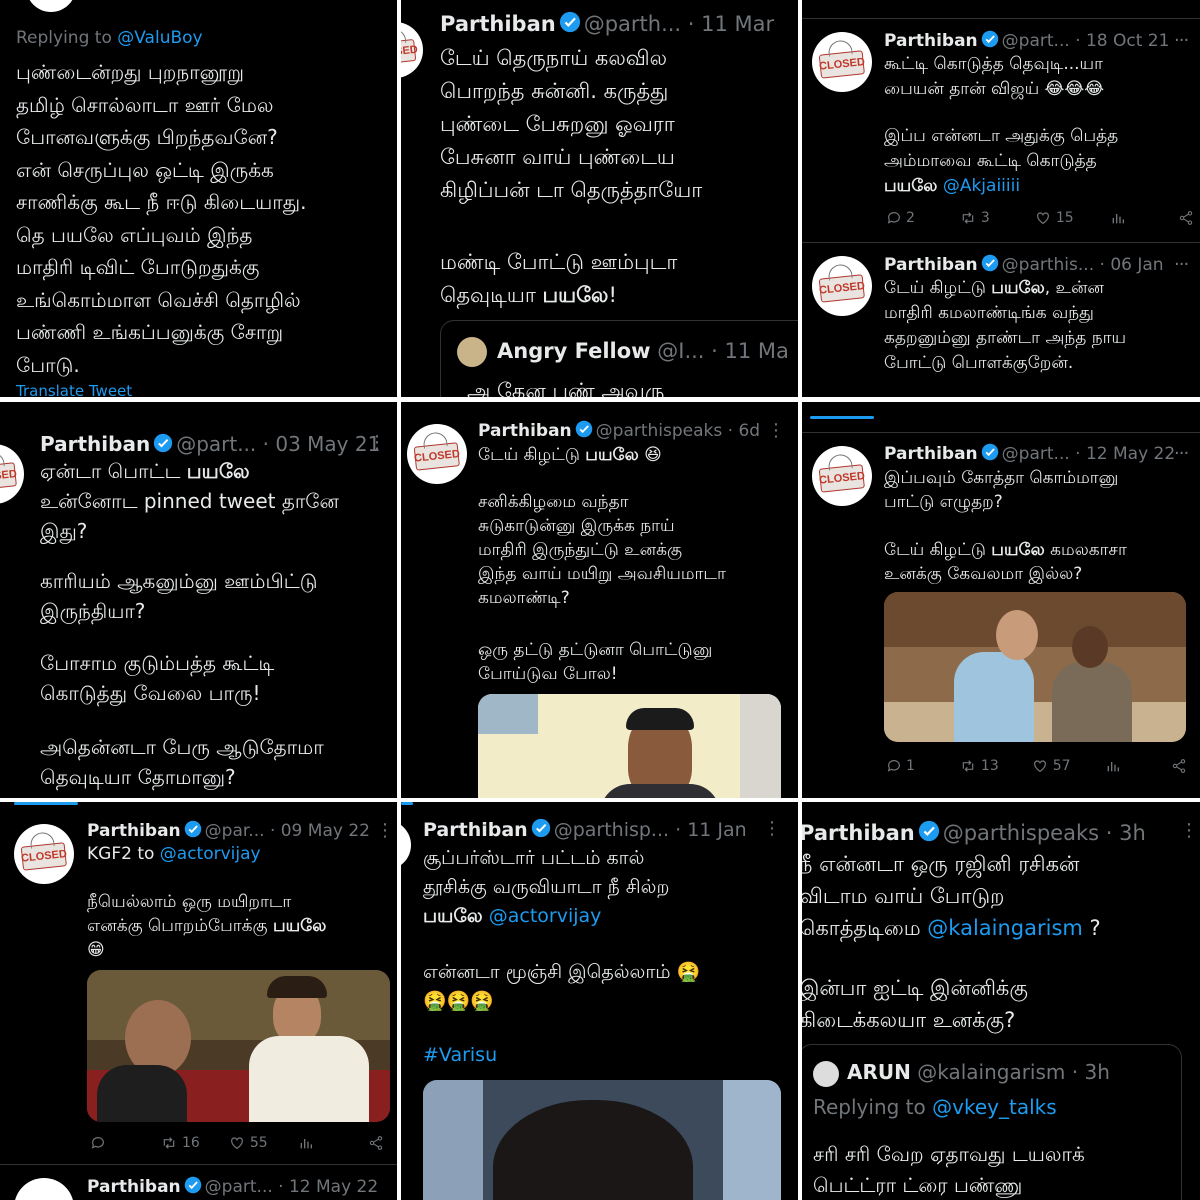  Describe the element at coordinates (570, 455) in the screenshot. I see `tweet-text: டேய் கிழட்டு பயலே 😆` at that location.